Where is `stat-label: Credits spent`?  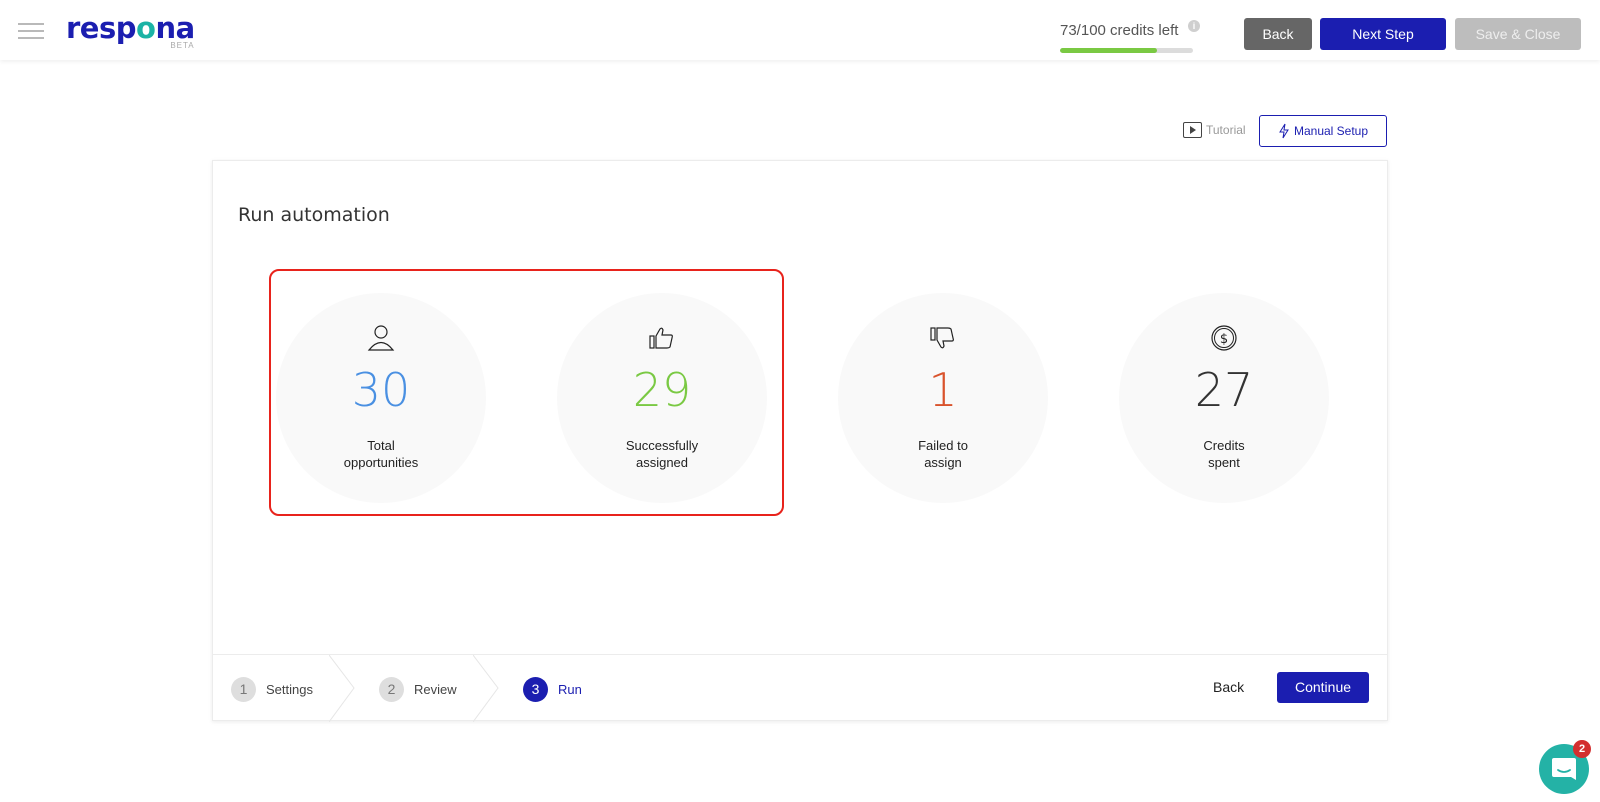 stat-label: Credits spent is located at coordinates (1224, 454).